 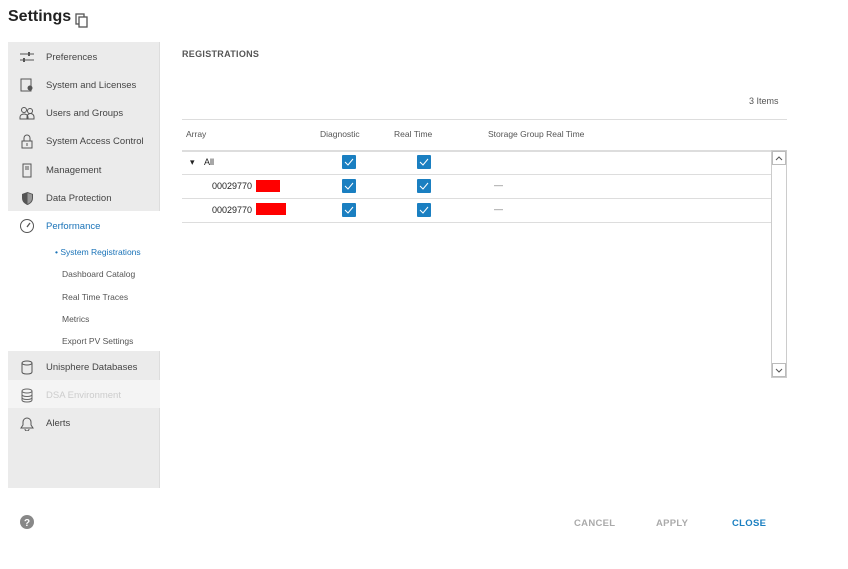 What do you see at coordinates (779, 158) in the screenshot?
I see `scroll-up-icon` at bounding box center [779, 158].